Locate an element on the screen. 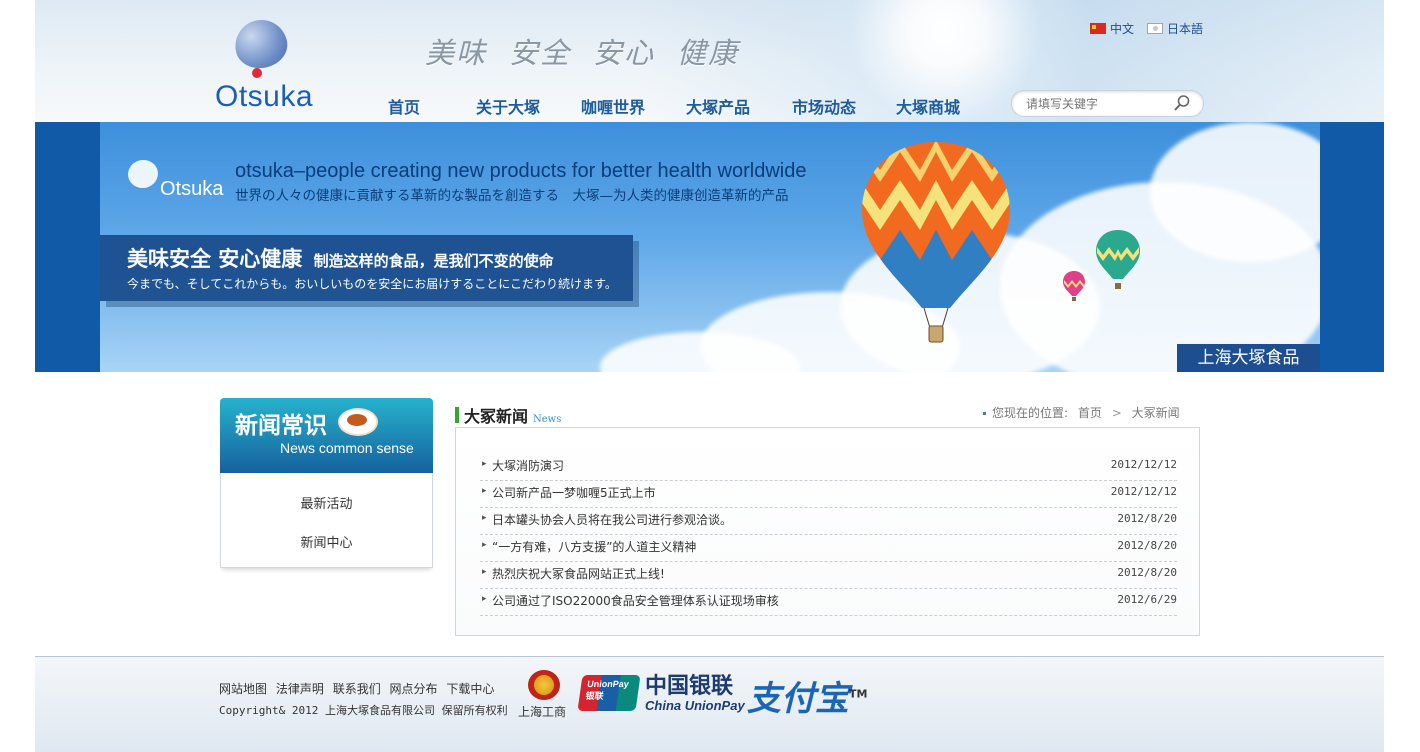 The image size is (1420, 752). sidebar-item-news-center: 新闻中心 is located at coordinates (326, 541).